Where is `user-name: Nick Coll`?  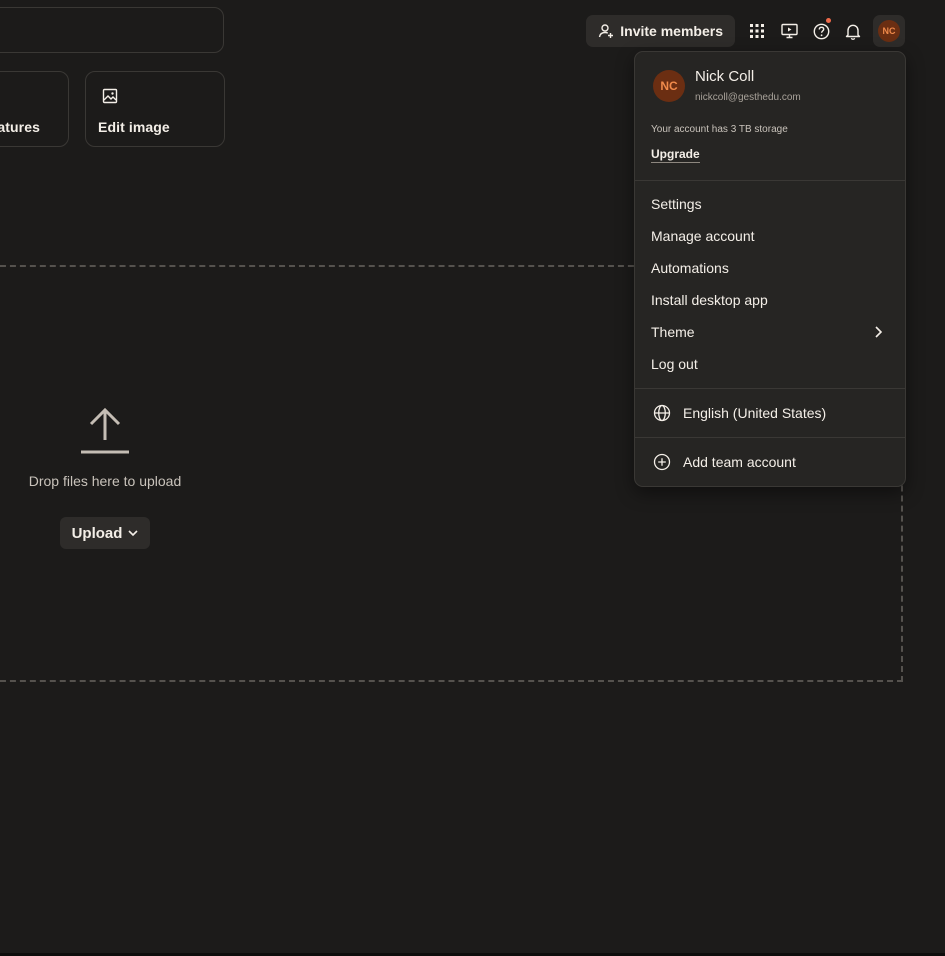
user-name: Nick Coll is located at coordinates (725, 76).